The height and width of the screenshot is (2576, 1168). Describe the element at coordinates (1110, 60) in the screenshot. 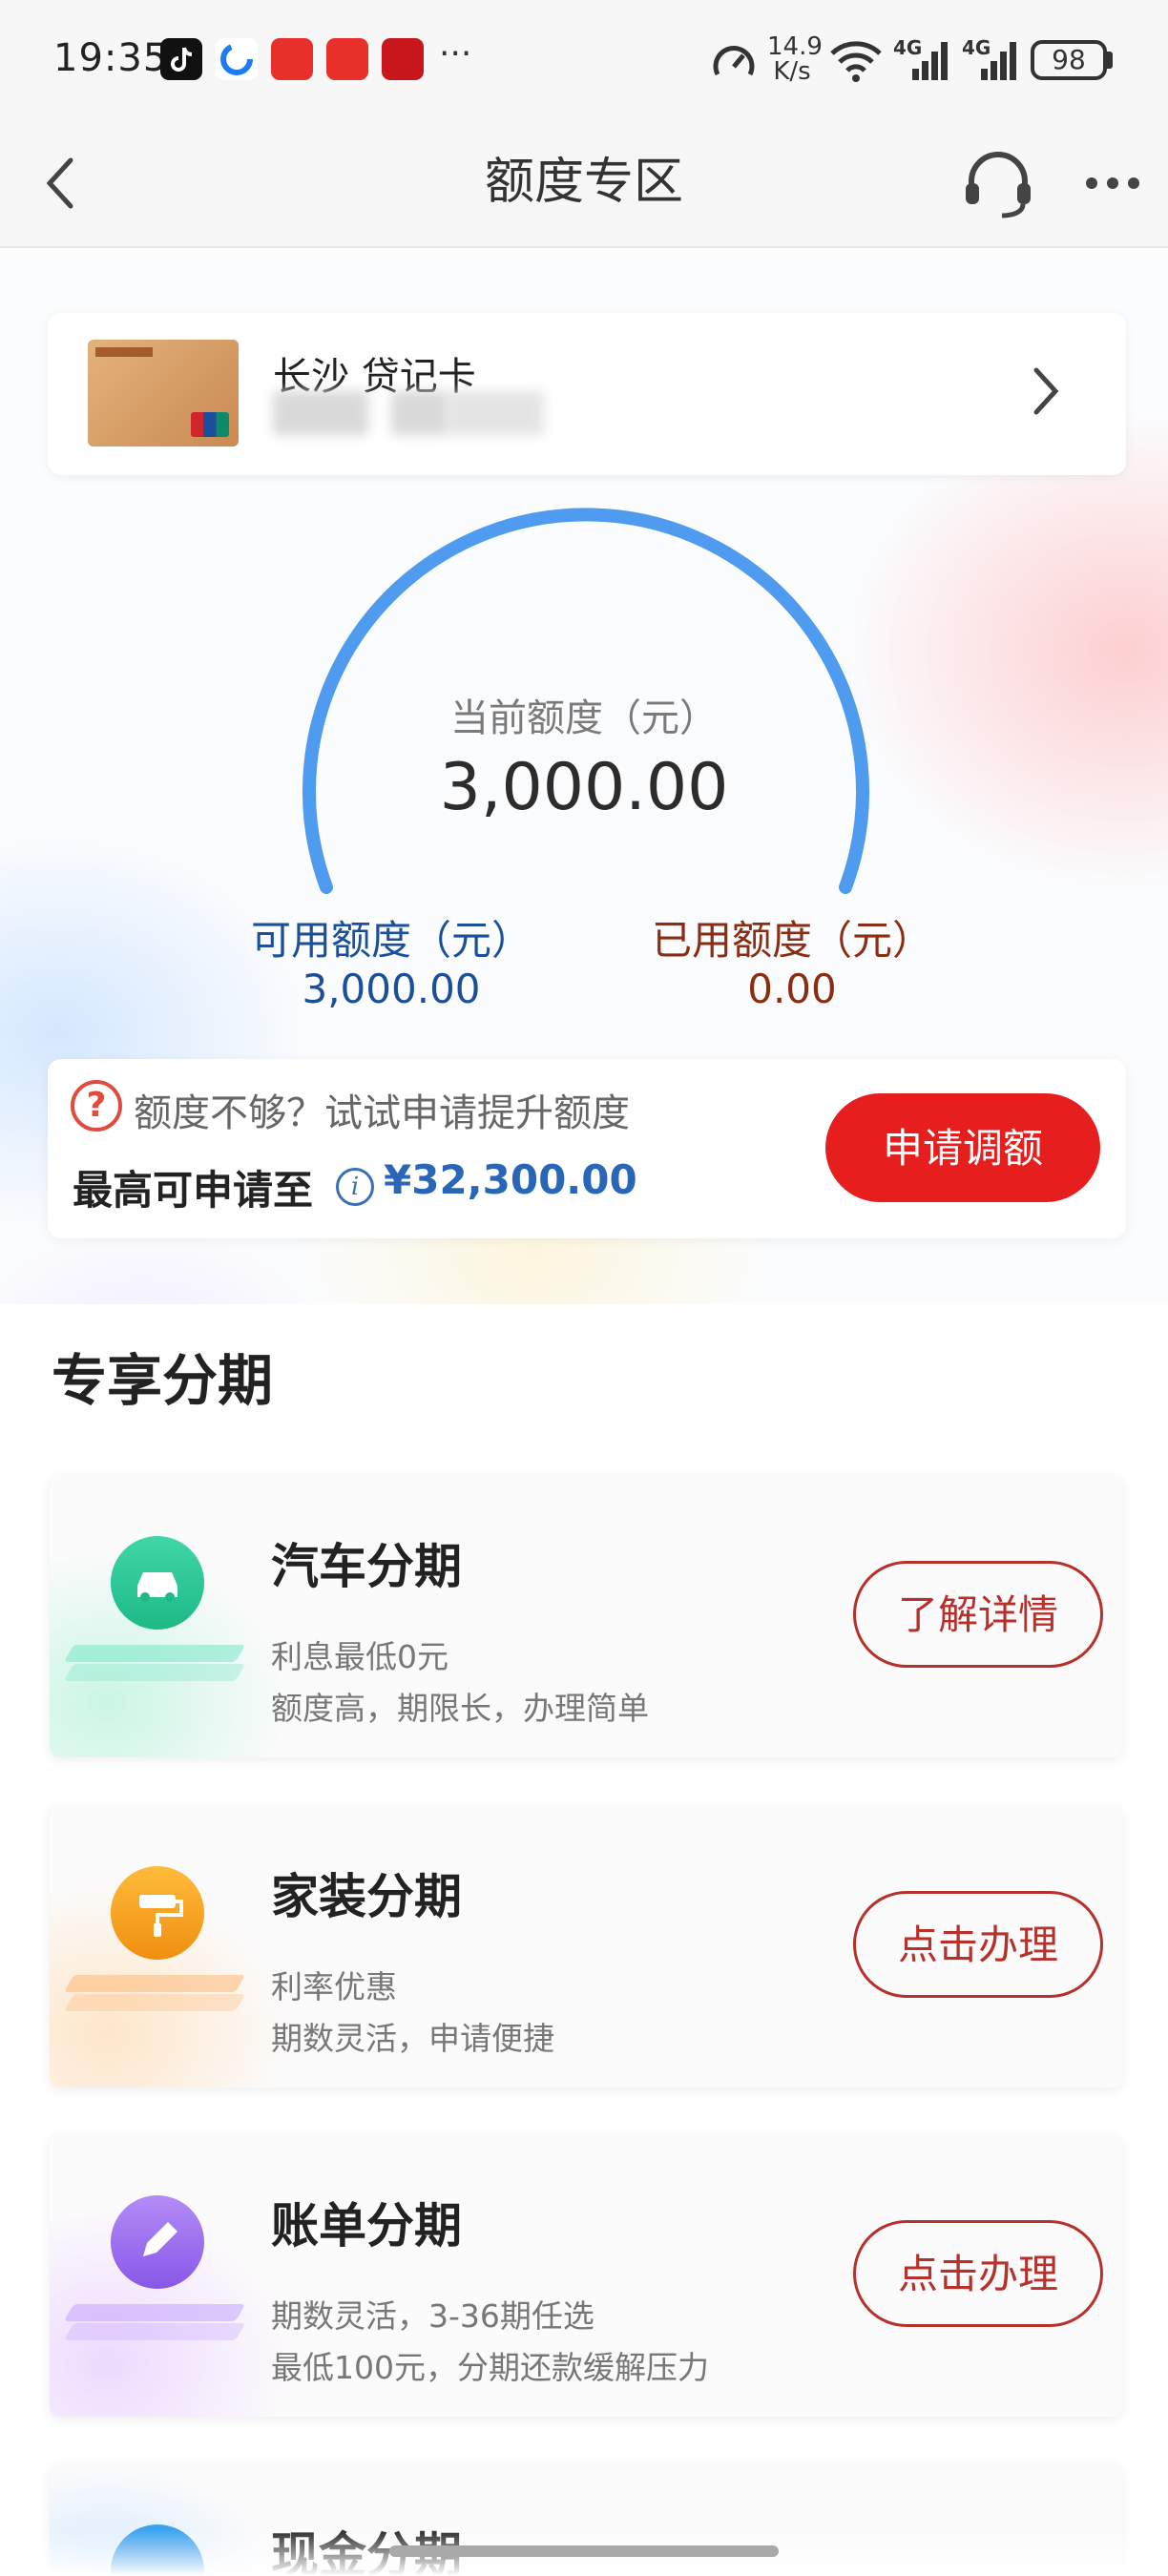

I see `battery-tip` at that location.